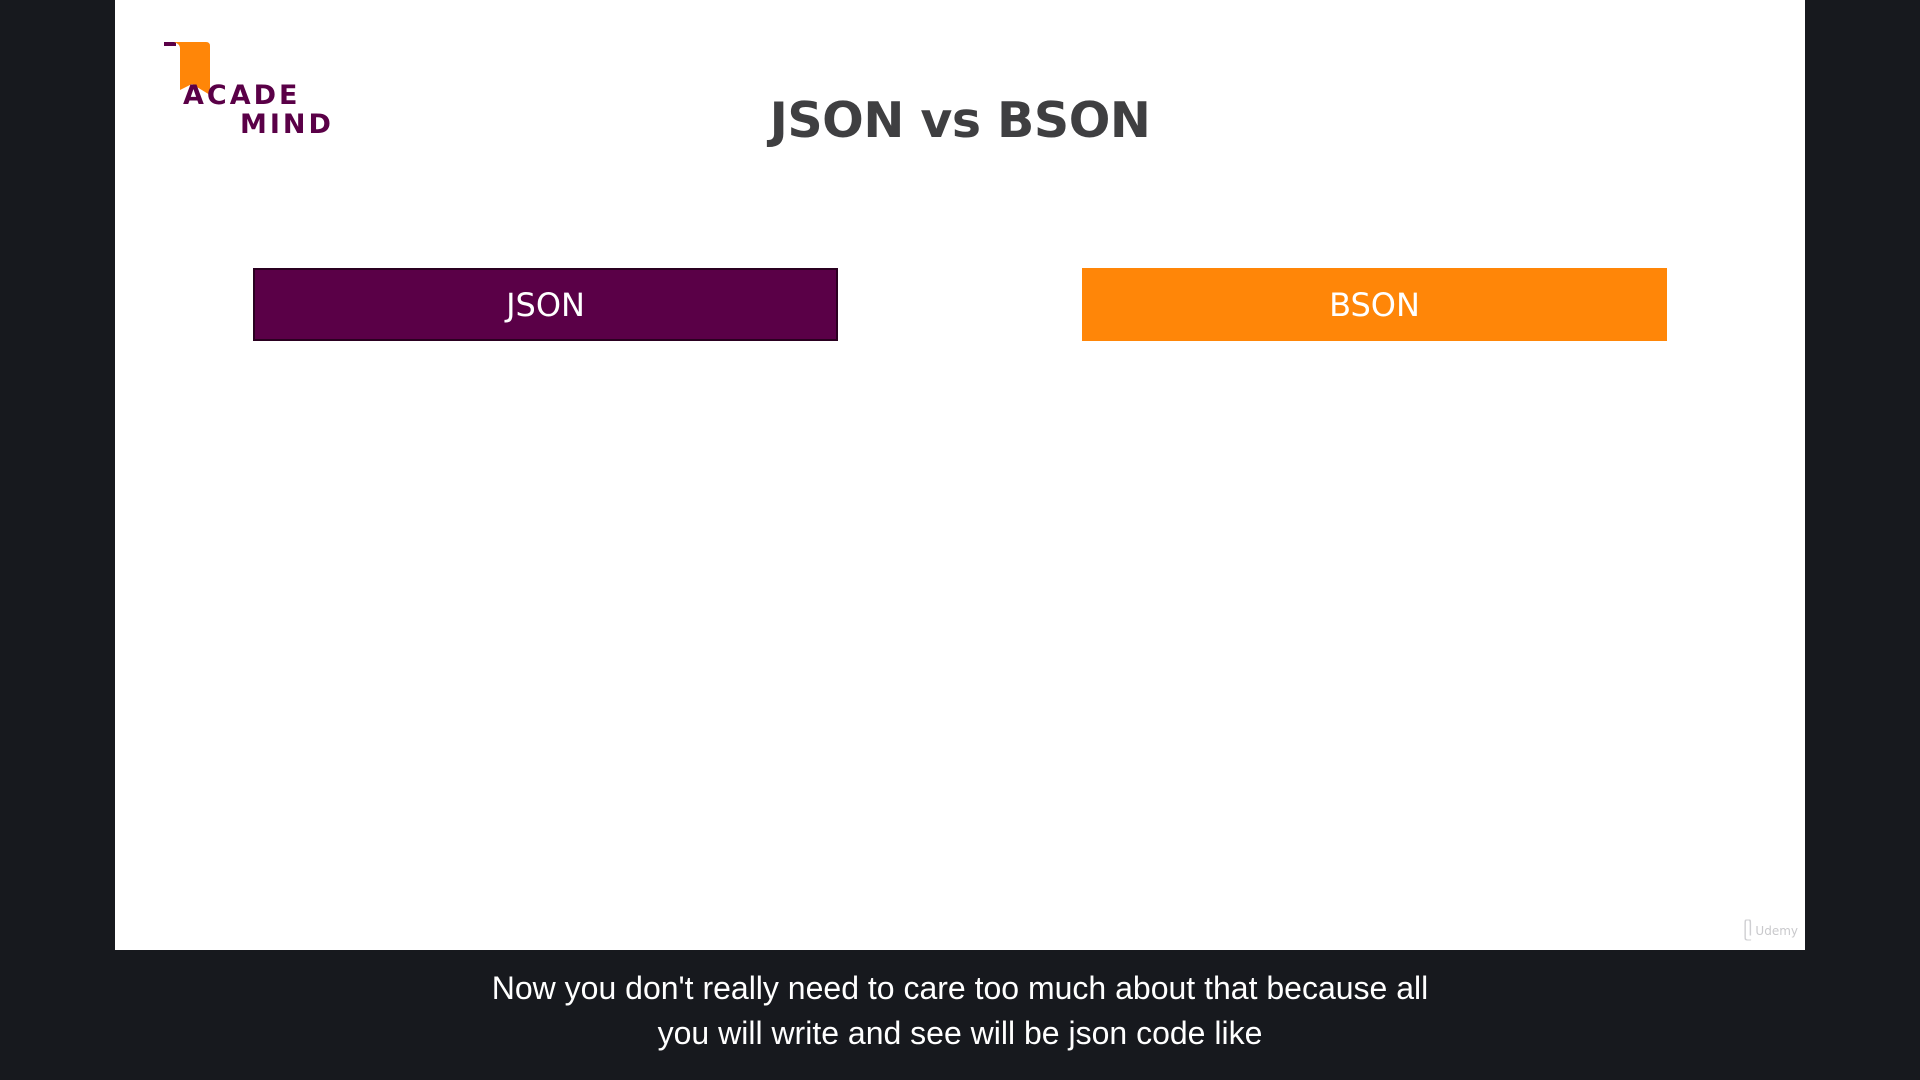 The width and height of the screenshot is (1920, 1080). Describe the element at coordinates (1776, 930) in the screenshot. I see `watermark-text: Udemy` at that location.